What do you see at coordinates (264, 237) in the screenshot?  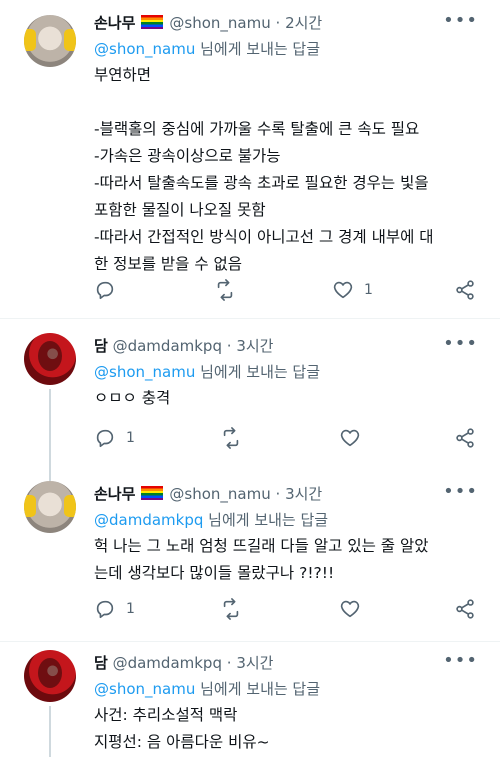 I see `tweet-text-line: -따라서 간접적인 방식이 아니고선 그 경계 내부에 대` at bounding box center [264, 237].